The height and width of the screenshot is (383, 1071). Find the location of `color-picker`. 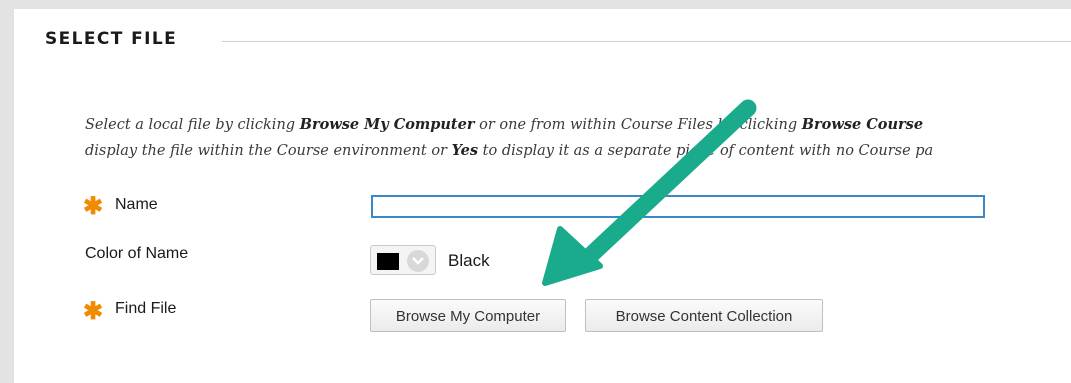

color-picker is located at coordinates (403, 260).